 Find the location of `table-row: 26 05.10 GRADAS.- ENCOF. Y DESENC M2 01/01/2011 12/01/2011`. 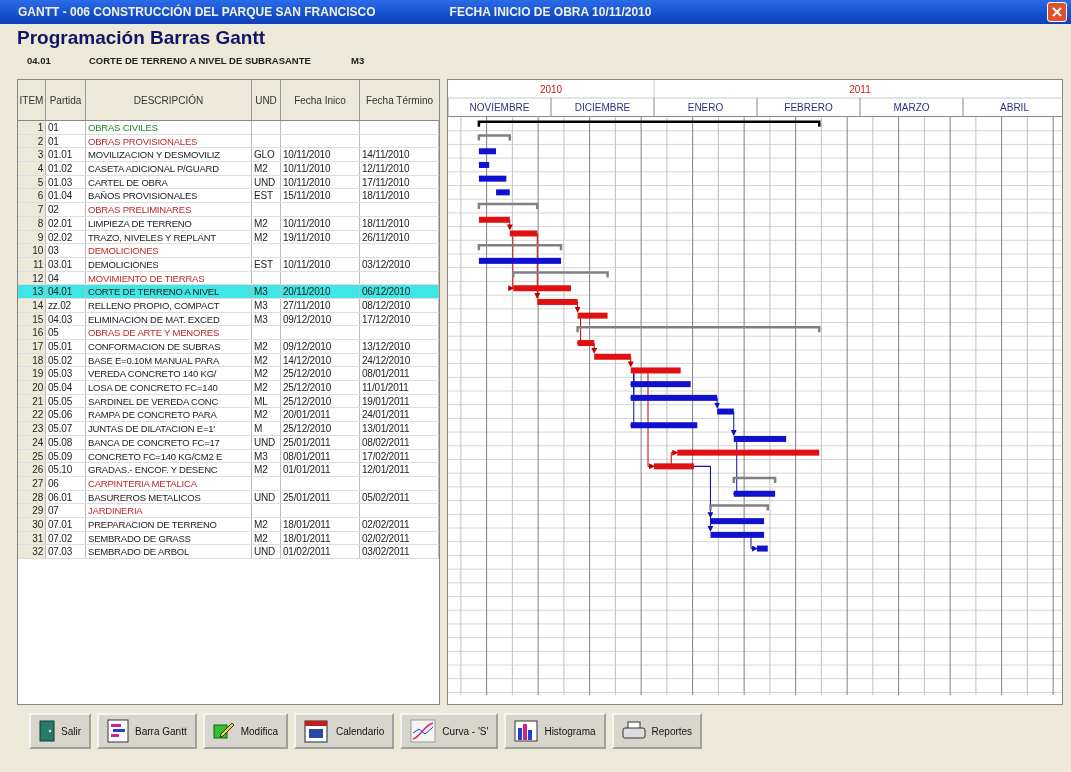

table-row: 26 05.10 GRADAS.- ENCOF. Y DESENC M2 01/01/2011 12/01/2011 is located at coordinates (228, 470).